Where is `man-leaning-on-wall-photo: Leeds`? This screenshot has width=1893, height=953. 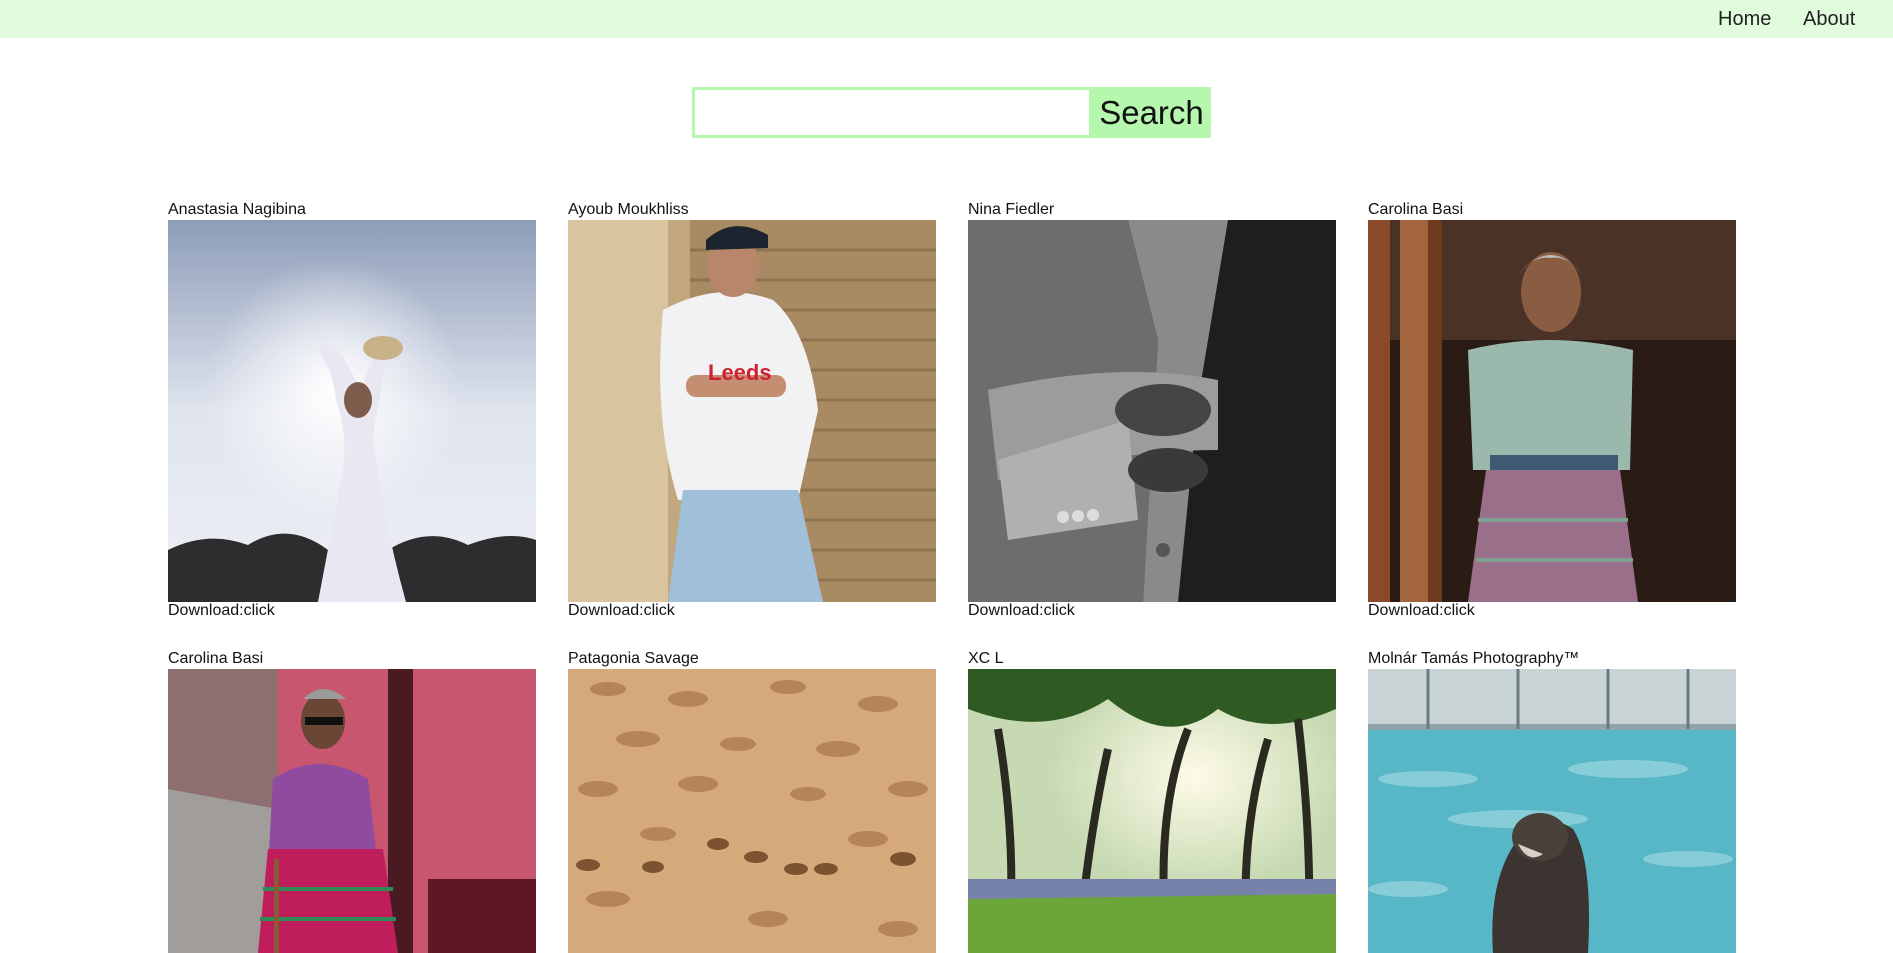
man-leaning-on-wall-photo: Leeds is located at coordinates (752, 411).